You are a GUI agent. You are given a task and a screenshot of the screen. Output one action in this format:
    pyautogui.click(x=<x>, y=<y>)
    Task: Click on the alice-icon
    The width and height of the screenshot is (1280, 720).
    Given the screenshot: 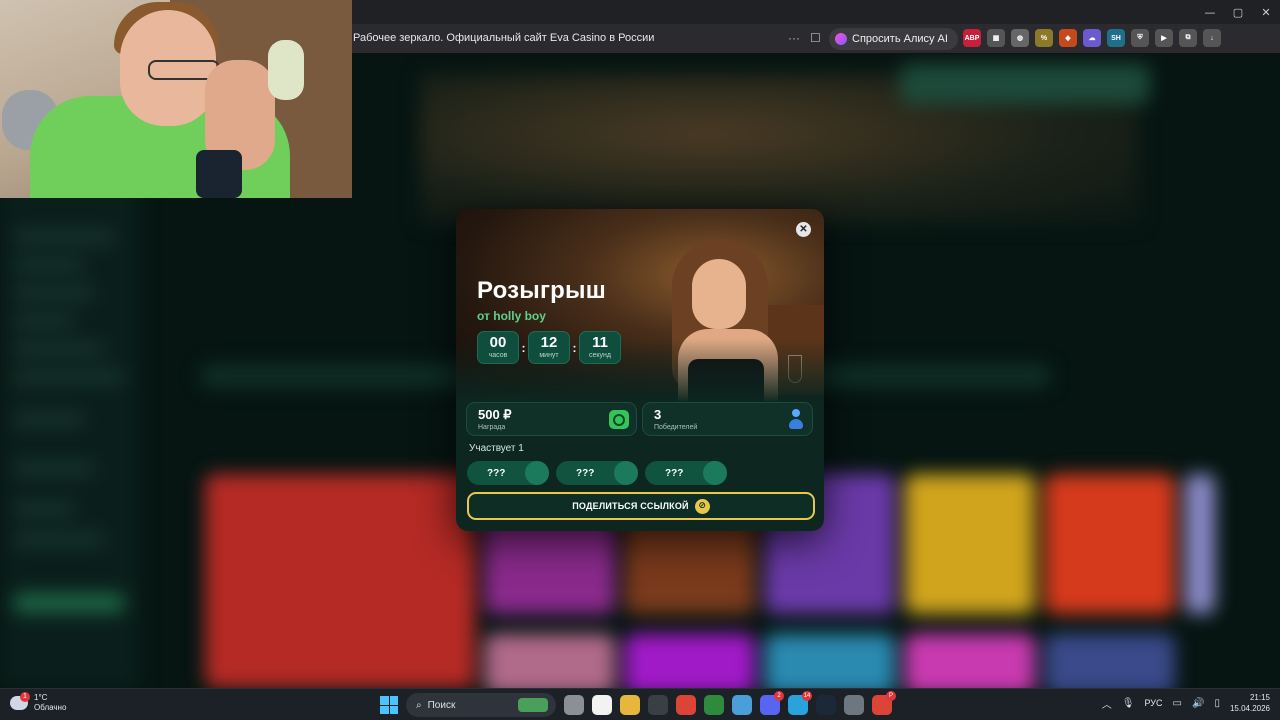 What is the action you would take?
    pyautogui.click(x=841, y=39)
    